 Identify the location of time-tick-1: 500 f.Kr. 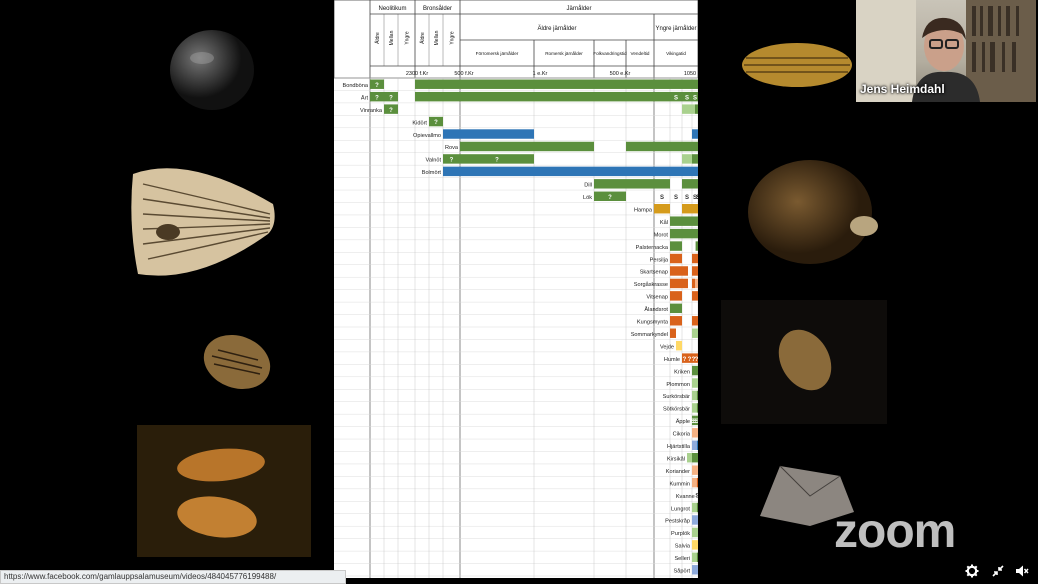
(463, 74).